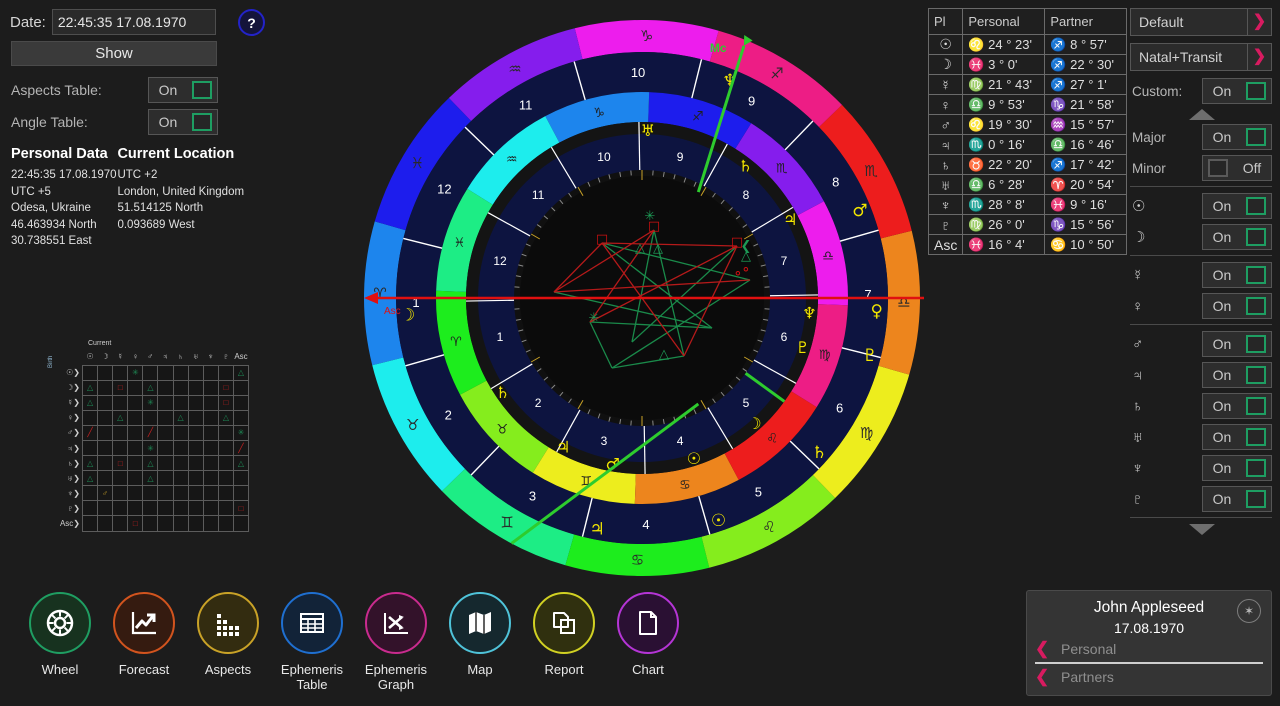 The height and width of the screenshot is (706, 1280). Describe the element at coordinates (1027, 224) in the screenshot. I see `table-row: ♇ ♍ 26 ° 0' ♑ 15 ° 56'` at that location.